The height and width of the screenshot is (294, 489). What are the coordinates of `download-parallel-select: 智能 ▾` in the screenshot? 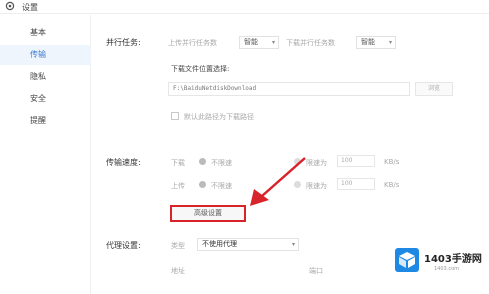 It's located at (376, 42).